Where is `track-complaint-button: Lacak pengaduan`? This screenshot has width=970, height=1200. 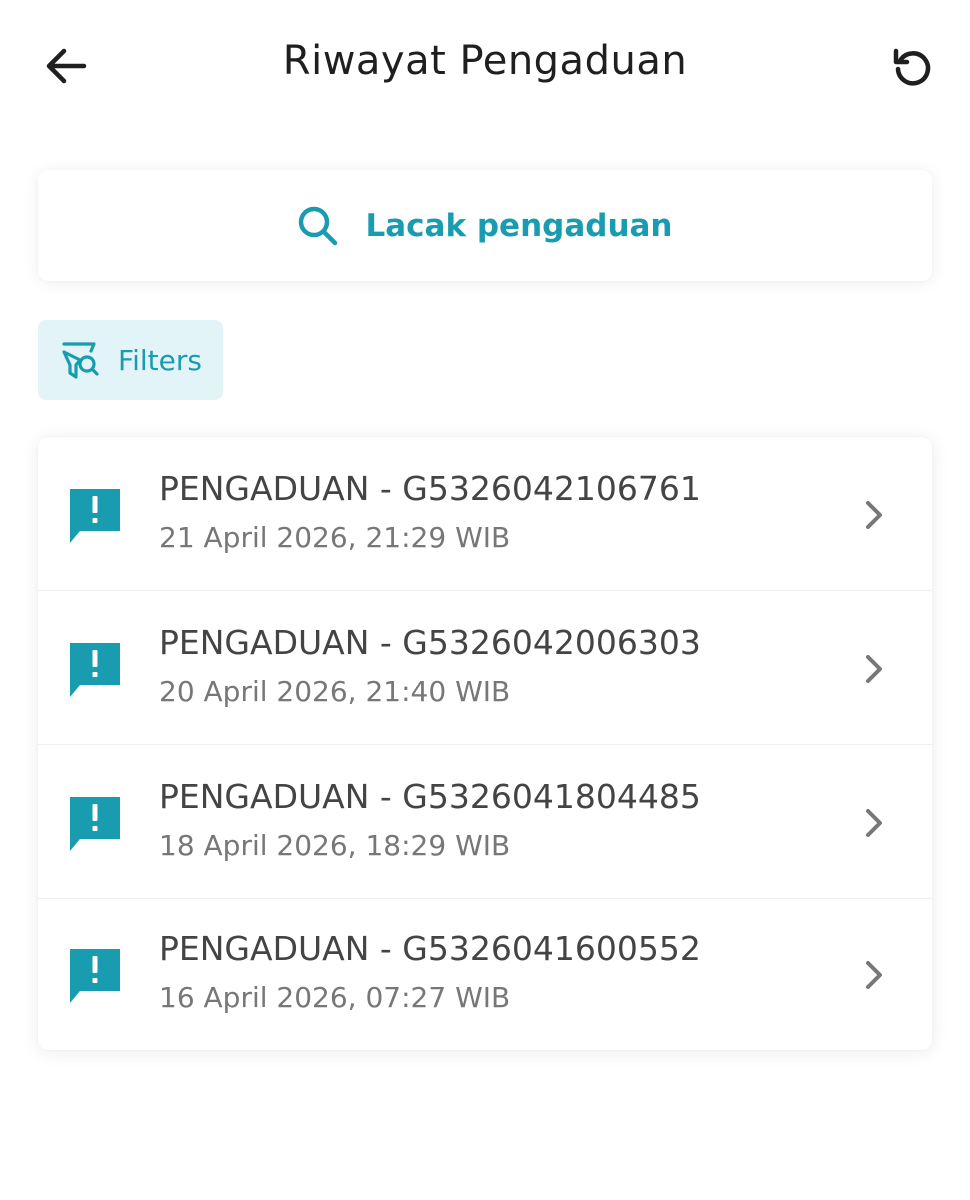 track-complaint-button: Lacak pengaduan is located at coordinates (485, 225).